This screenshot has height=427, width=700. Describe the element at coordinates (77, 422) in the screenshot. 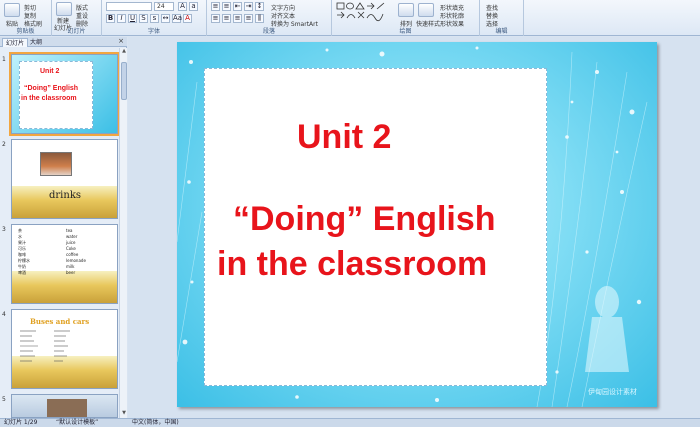

I see `theme-name: “默认设计模板”` at that location.